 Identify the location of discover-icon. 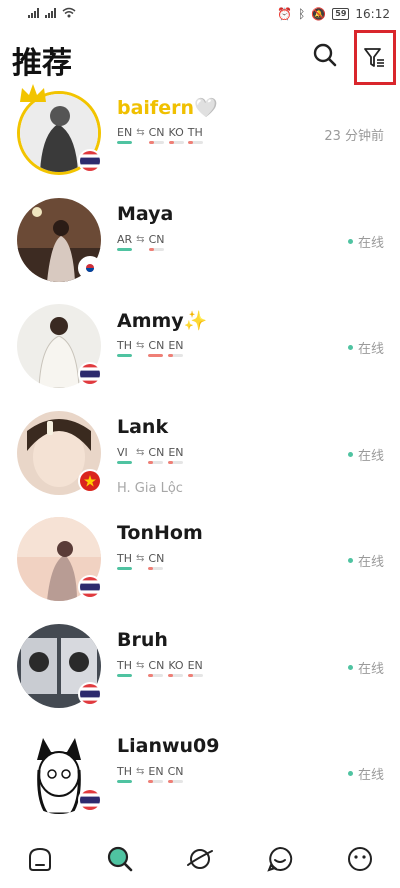
(120, 859).